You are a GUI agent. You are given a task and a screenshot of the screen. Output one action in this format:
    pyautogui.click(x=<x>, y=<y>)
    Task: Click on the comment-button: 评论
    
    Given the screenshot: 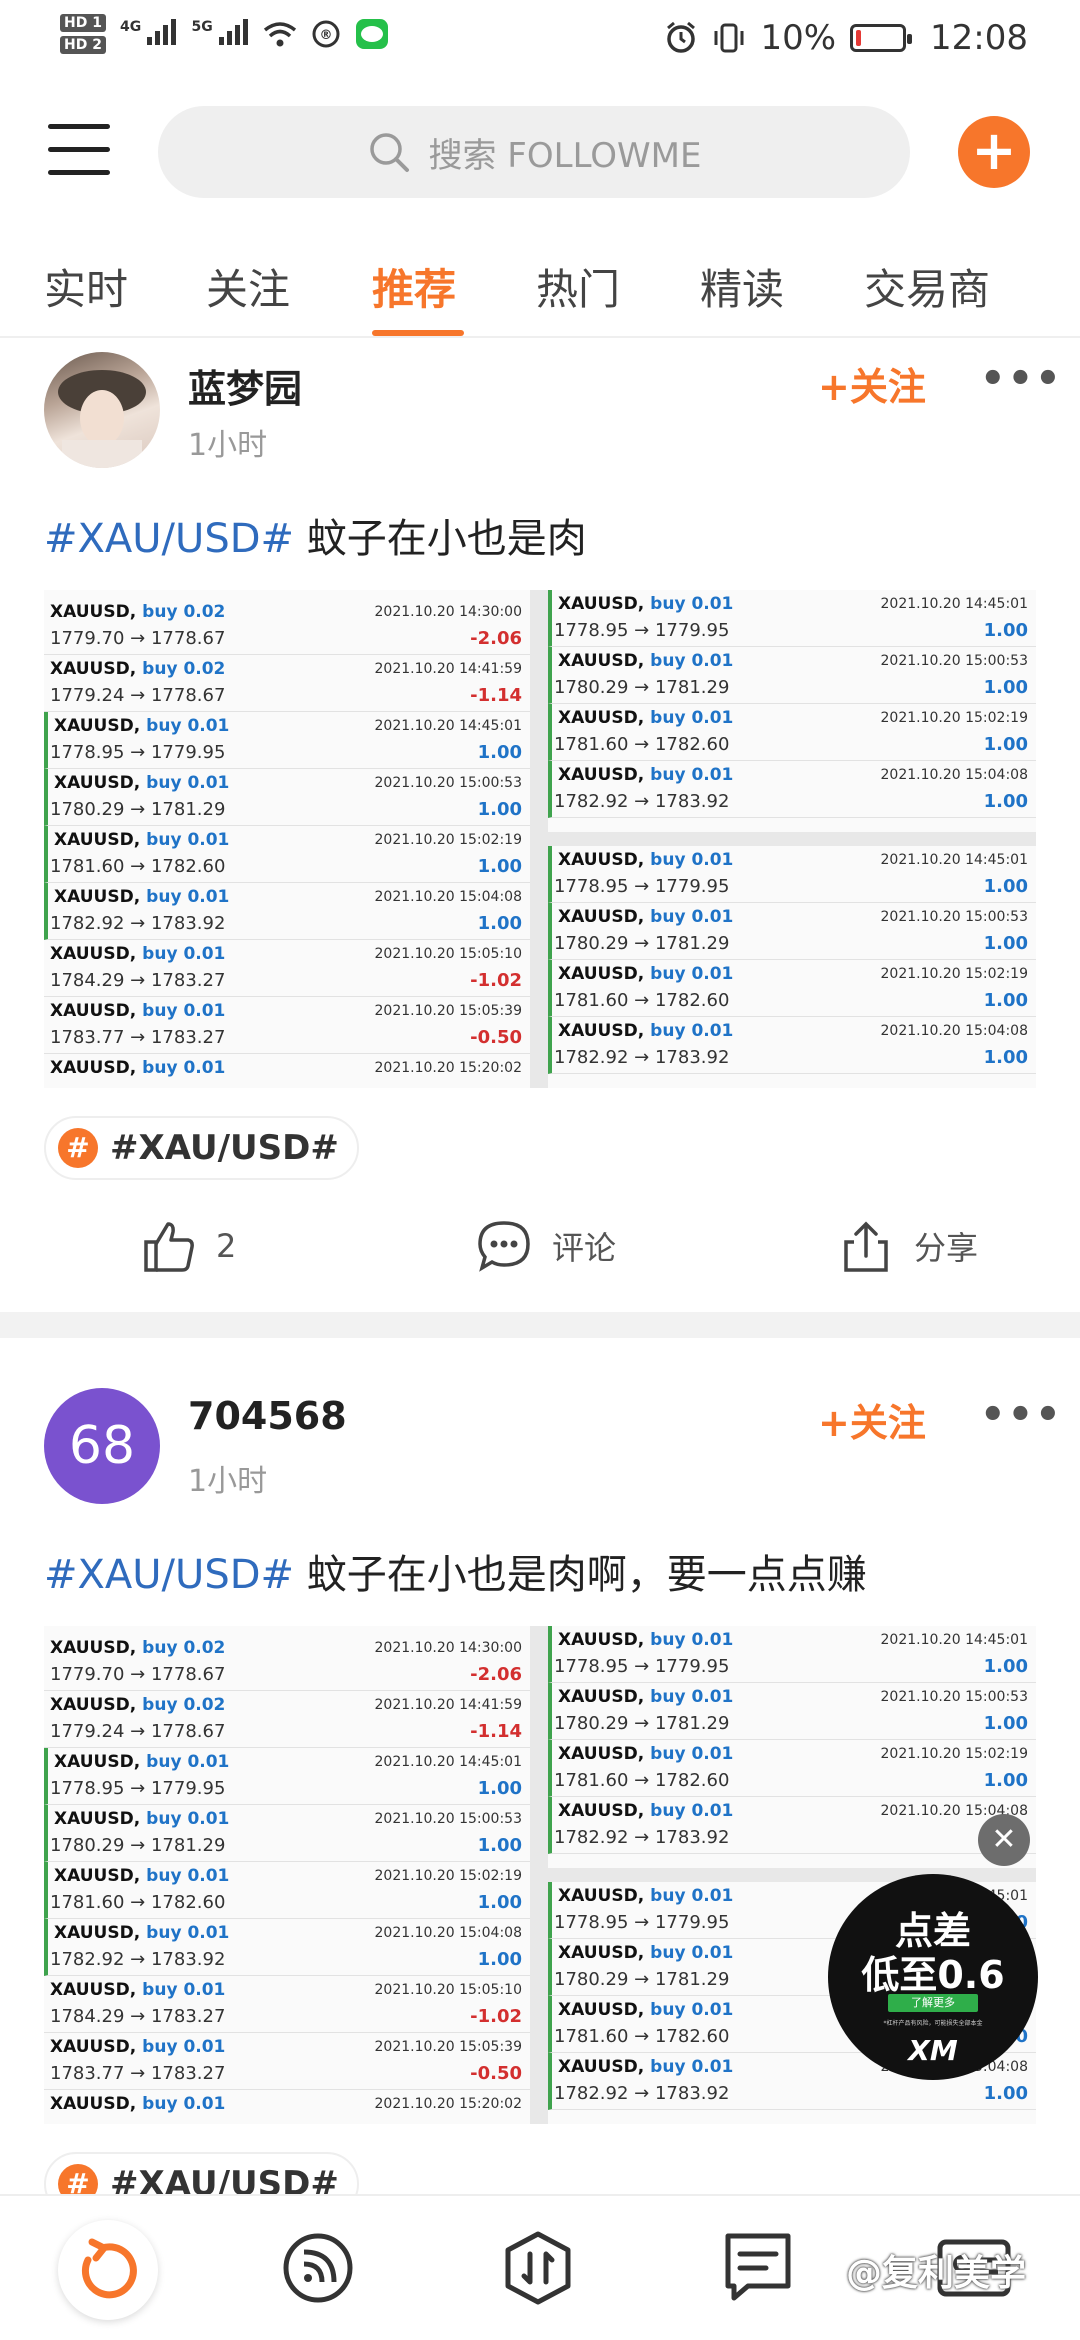 What is the action you would take?
    pyautogui.click(x=546, y=1246)
    